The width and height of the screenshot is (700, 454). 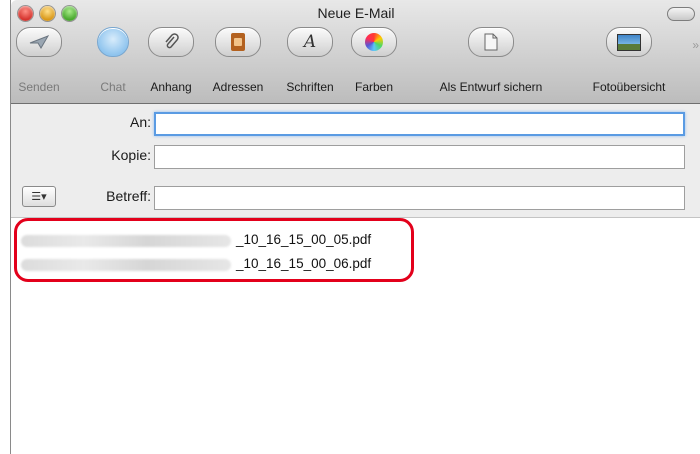 What do you see at coordinates (695, 45) in the screenshot?
I see `toolbar-overflow-icon: »` at bounding box center [695, 45].